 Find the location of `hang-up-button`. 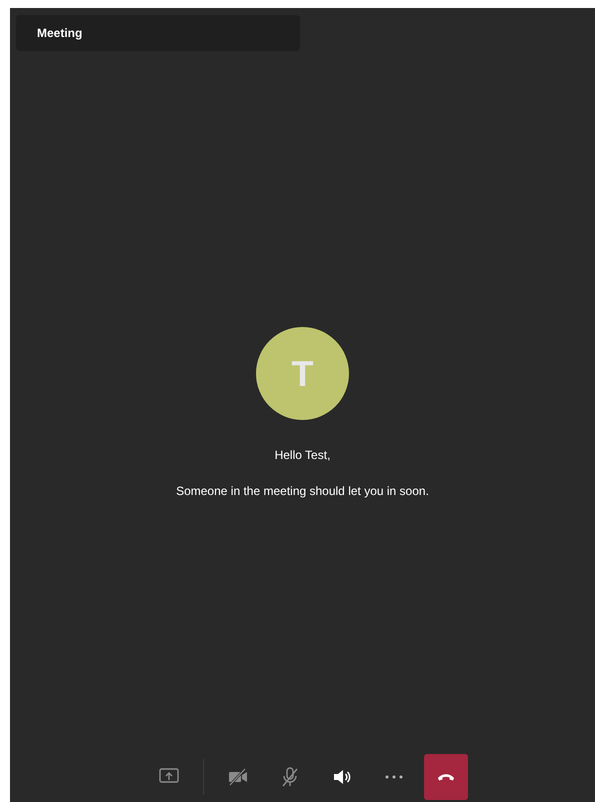

hang-up-button is located at coordinates (446, 777).